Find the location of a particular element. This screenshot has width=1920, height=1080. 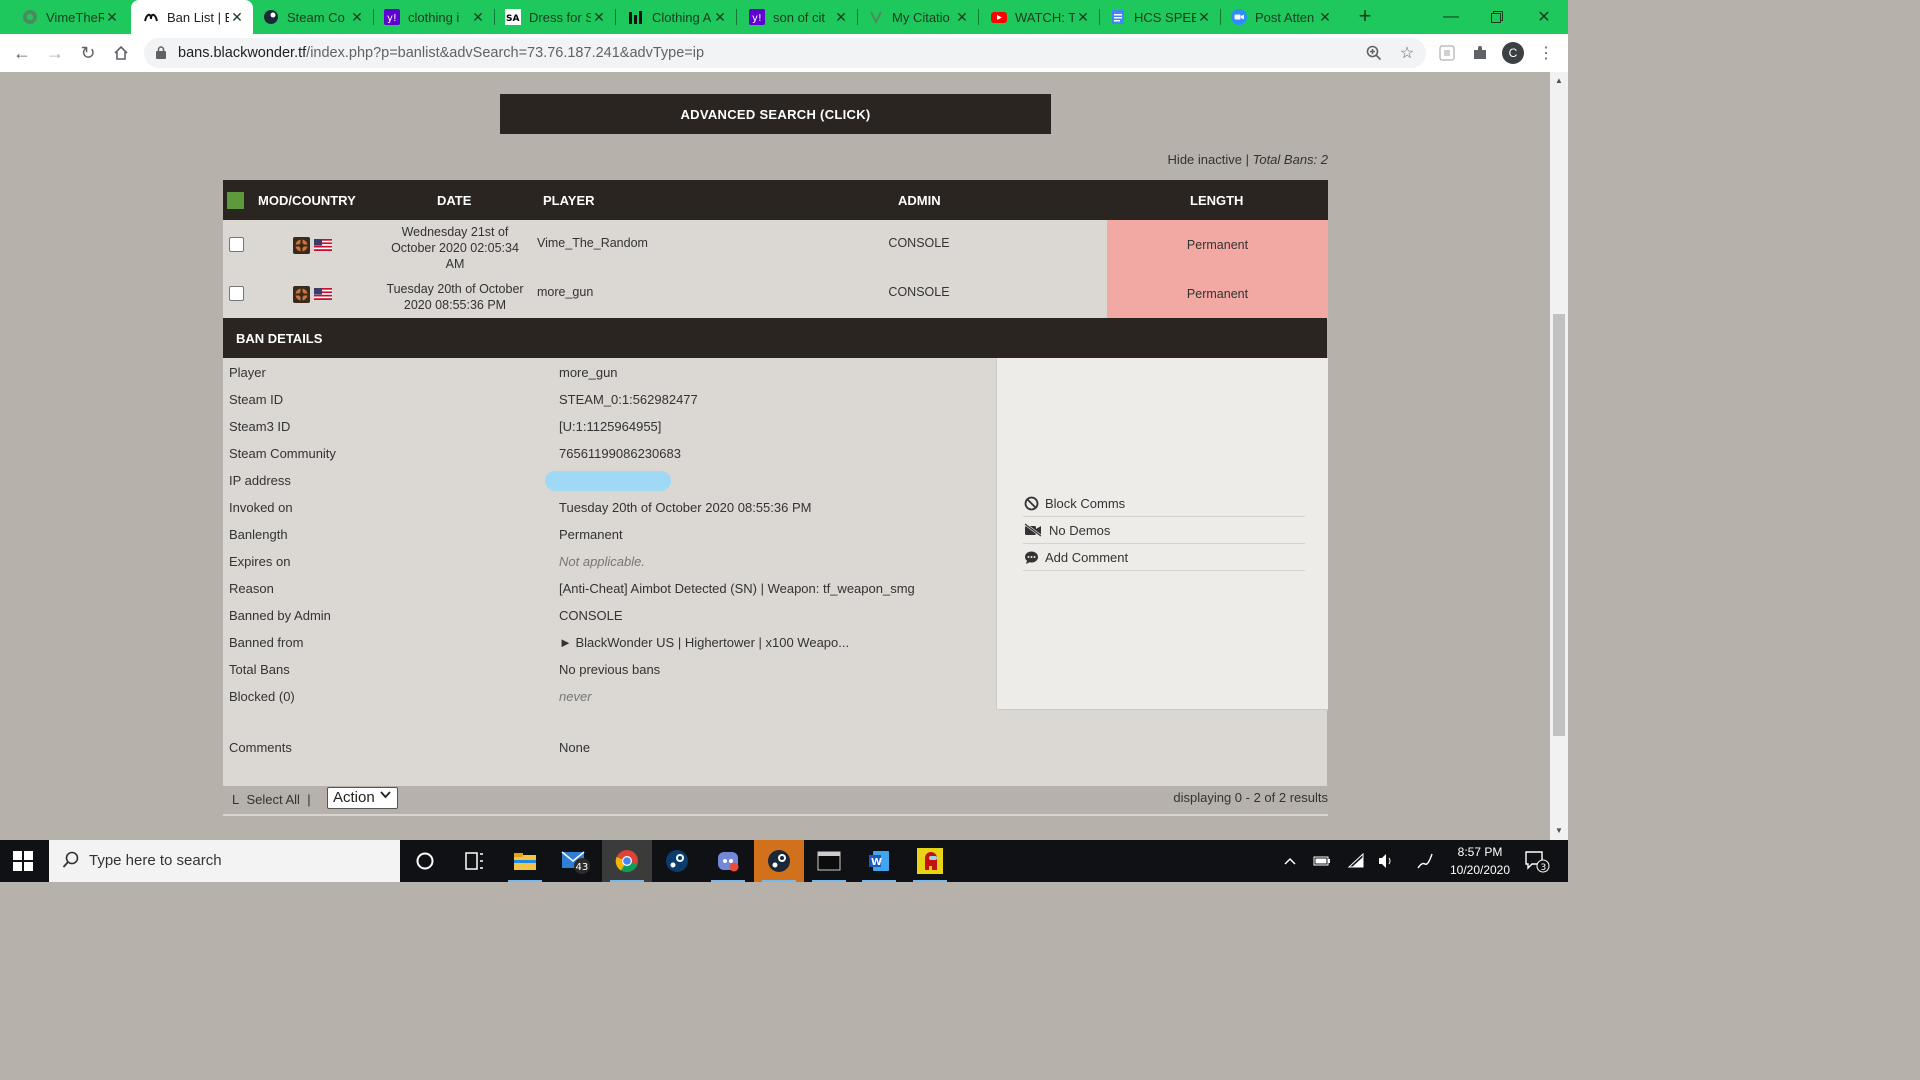

select-all-link: Select All is located at coordinates (272, 799).